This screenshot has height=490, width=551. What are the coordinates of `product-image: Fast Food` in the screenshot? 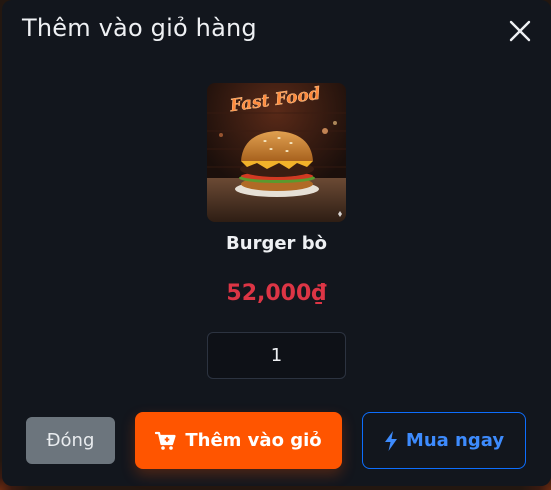 It's located at (276, 152).